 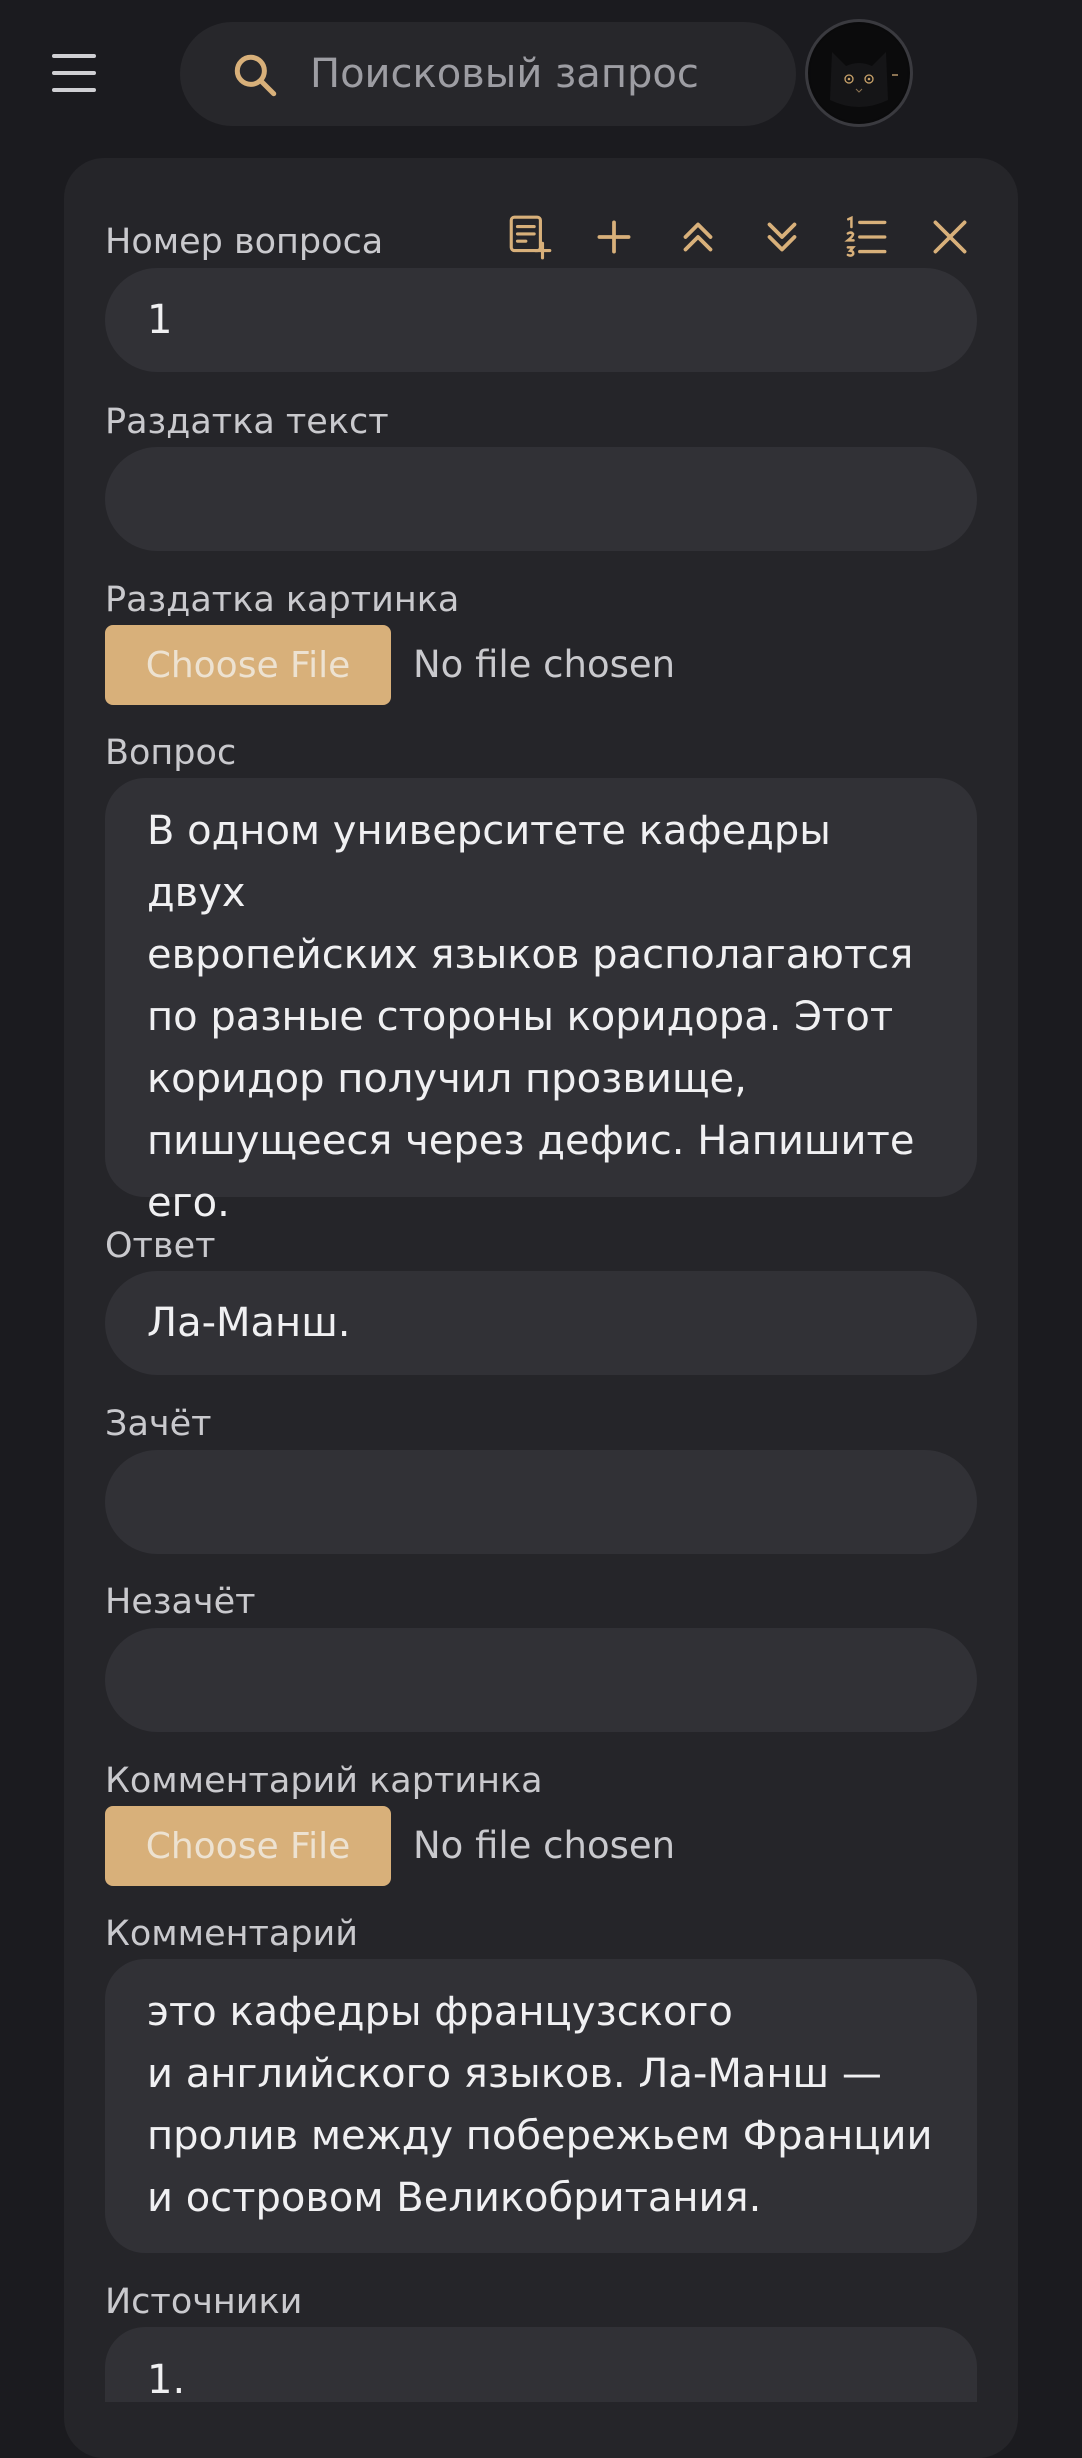 I want to click on add-note-icon, so click(x=530, y=237).